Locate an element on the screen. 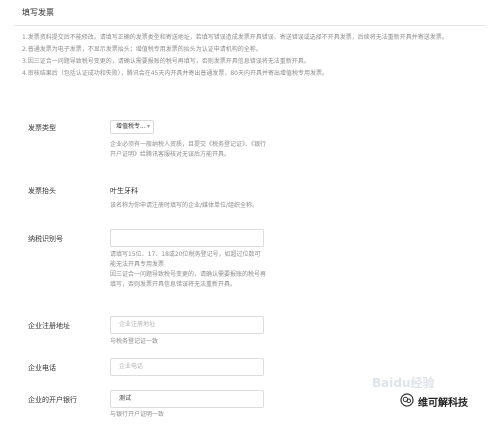 The image size is (500, 425). phone-input: 企业电话 is located at coordinates (187, 367).